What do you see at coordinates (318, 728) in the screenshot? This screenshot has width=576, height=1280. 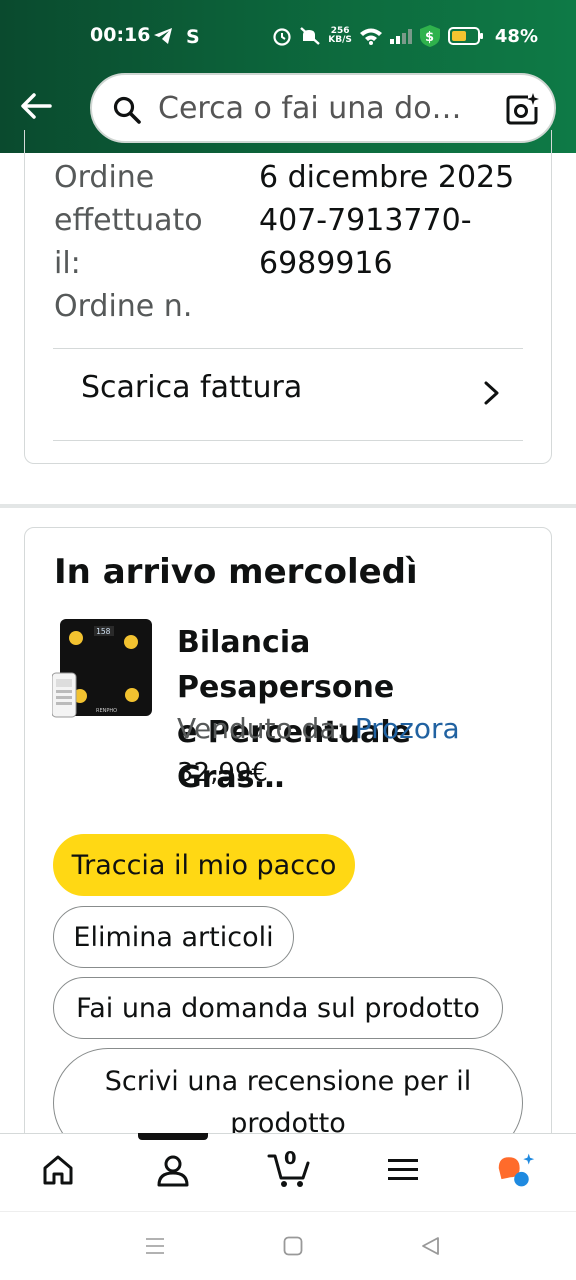 I see `seller-info: Venduto da: Prozora` at bounding box center [318, 728].